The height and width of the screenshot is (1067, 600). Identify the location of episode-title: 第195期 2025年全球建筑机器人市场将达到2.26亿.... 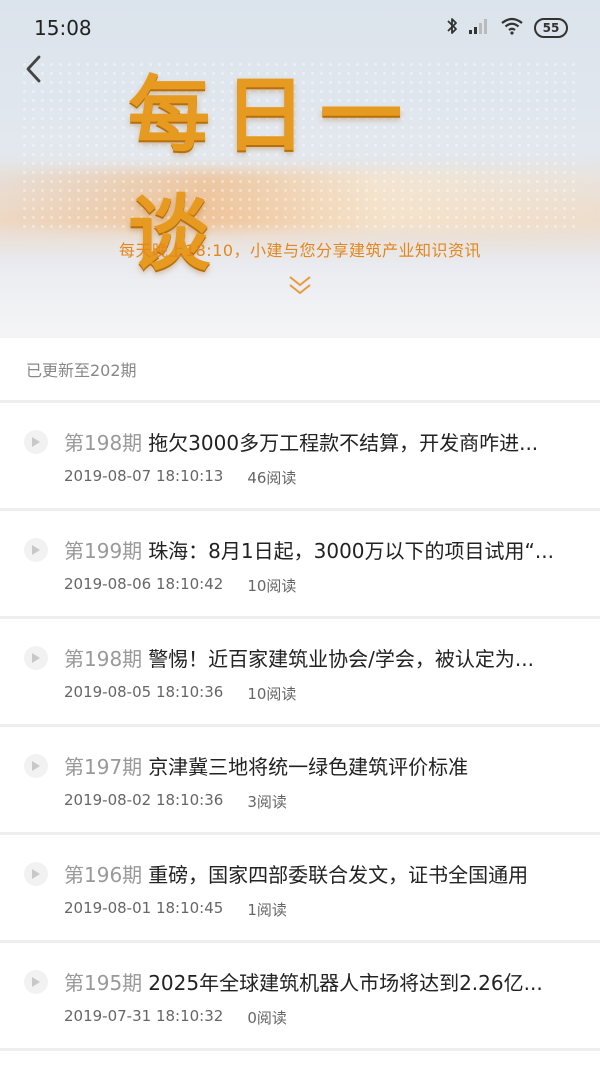
(319, 981).